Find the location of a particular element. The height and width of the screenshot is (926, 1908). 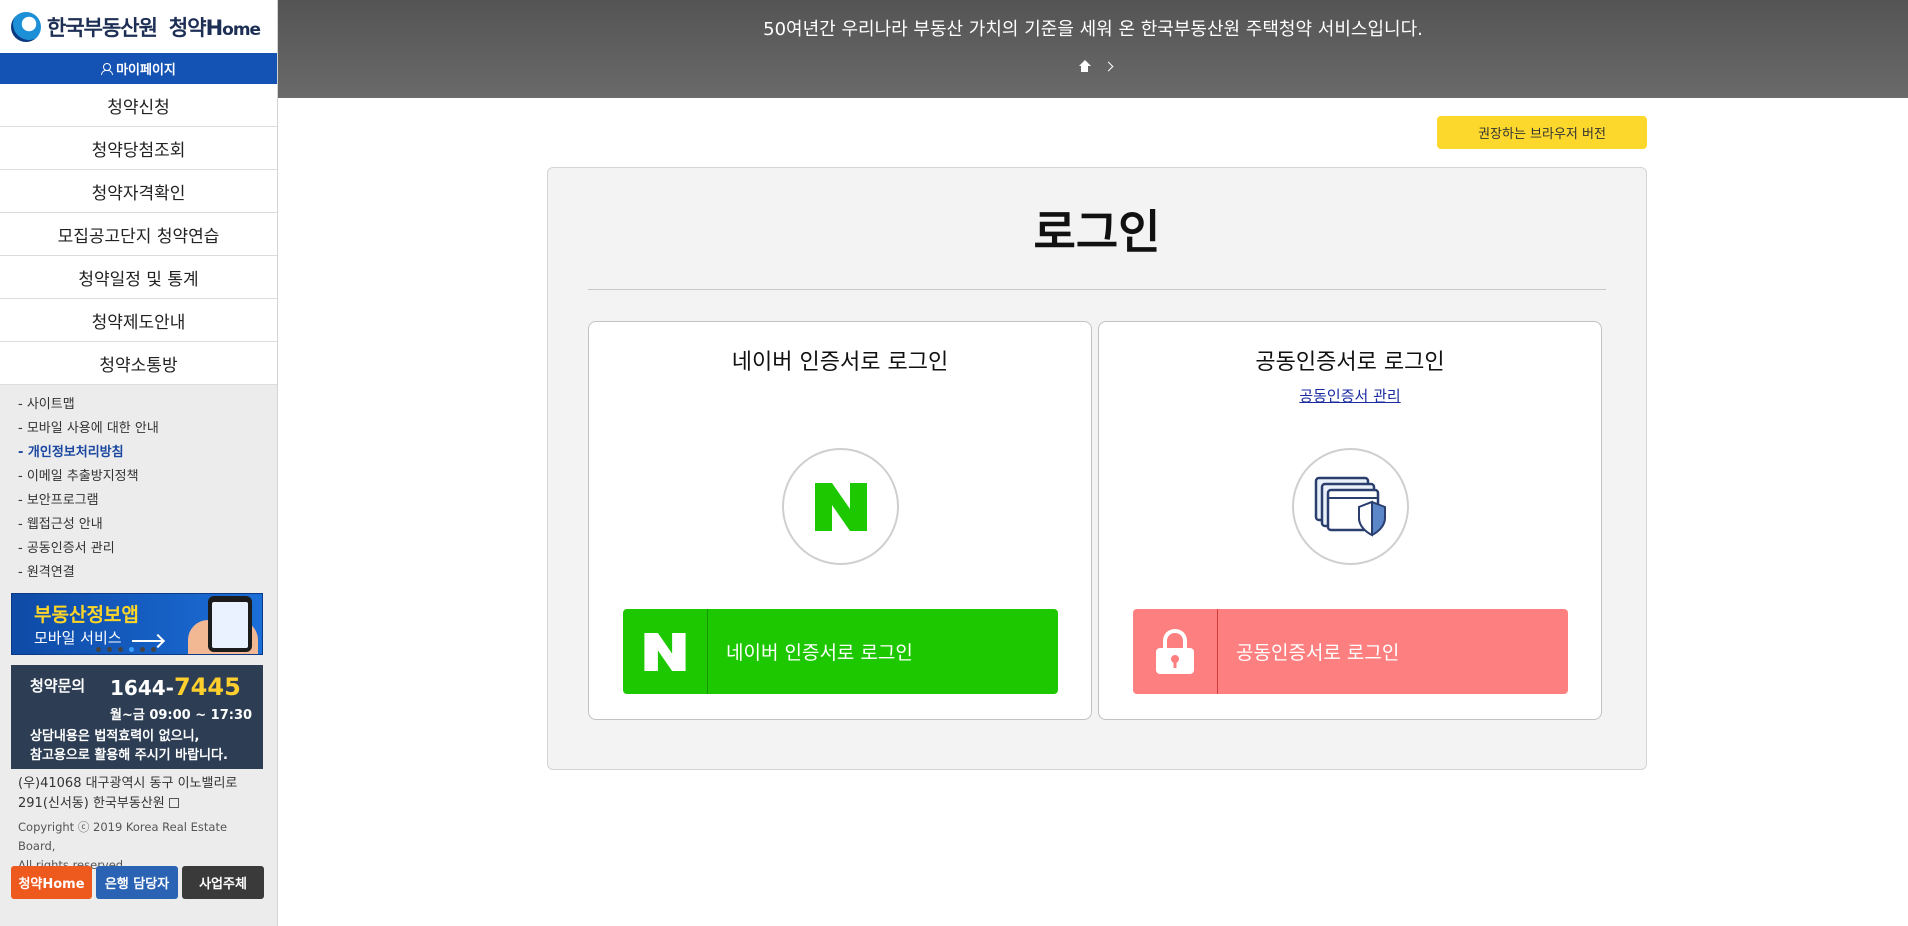

logo-service-rest: ome is located at coordinates (241, 29).